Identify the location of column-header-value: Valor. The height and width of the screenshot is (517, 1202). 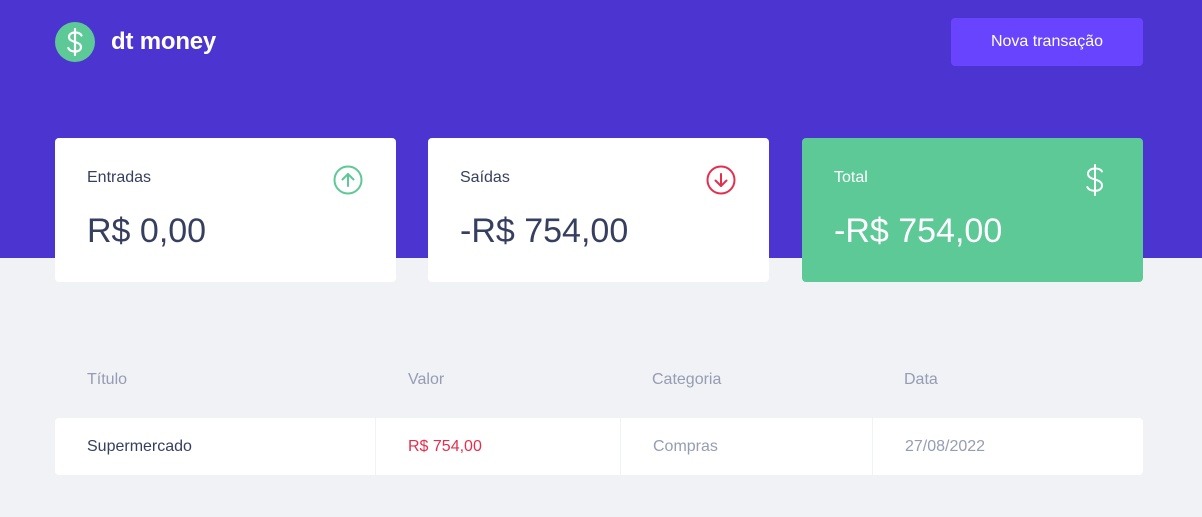
(426, 379).